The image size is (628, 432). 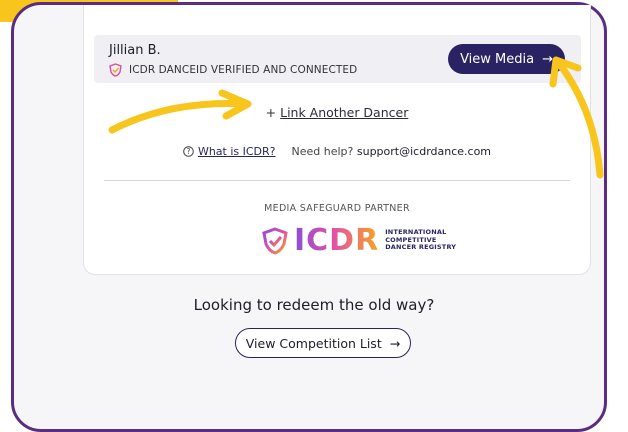 I want to click on view-media-label: View Media, so click(x=497, y=59).